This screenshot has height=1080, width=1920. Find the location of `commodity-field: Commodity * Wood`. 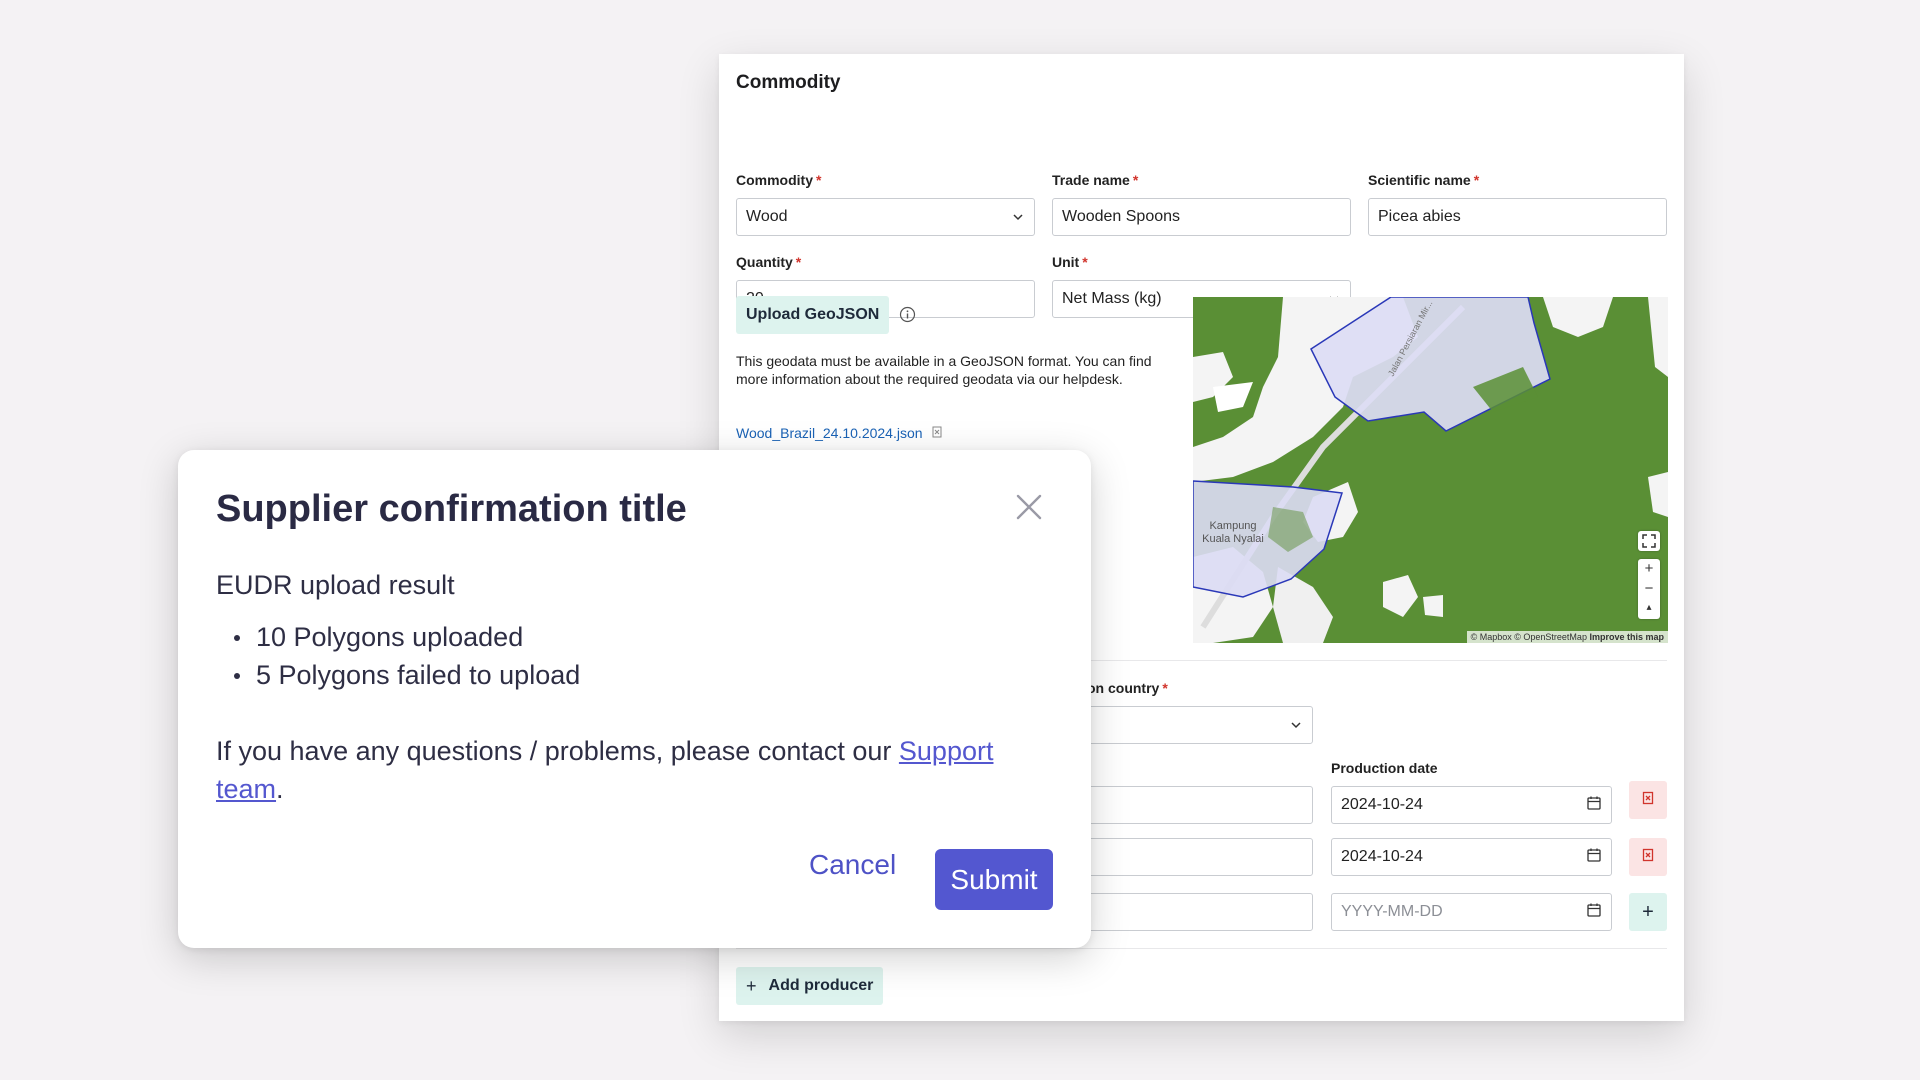

commodity-field: Commodity * Wood is located at coordinates (885, 204).